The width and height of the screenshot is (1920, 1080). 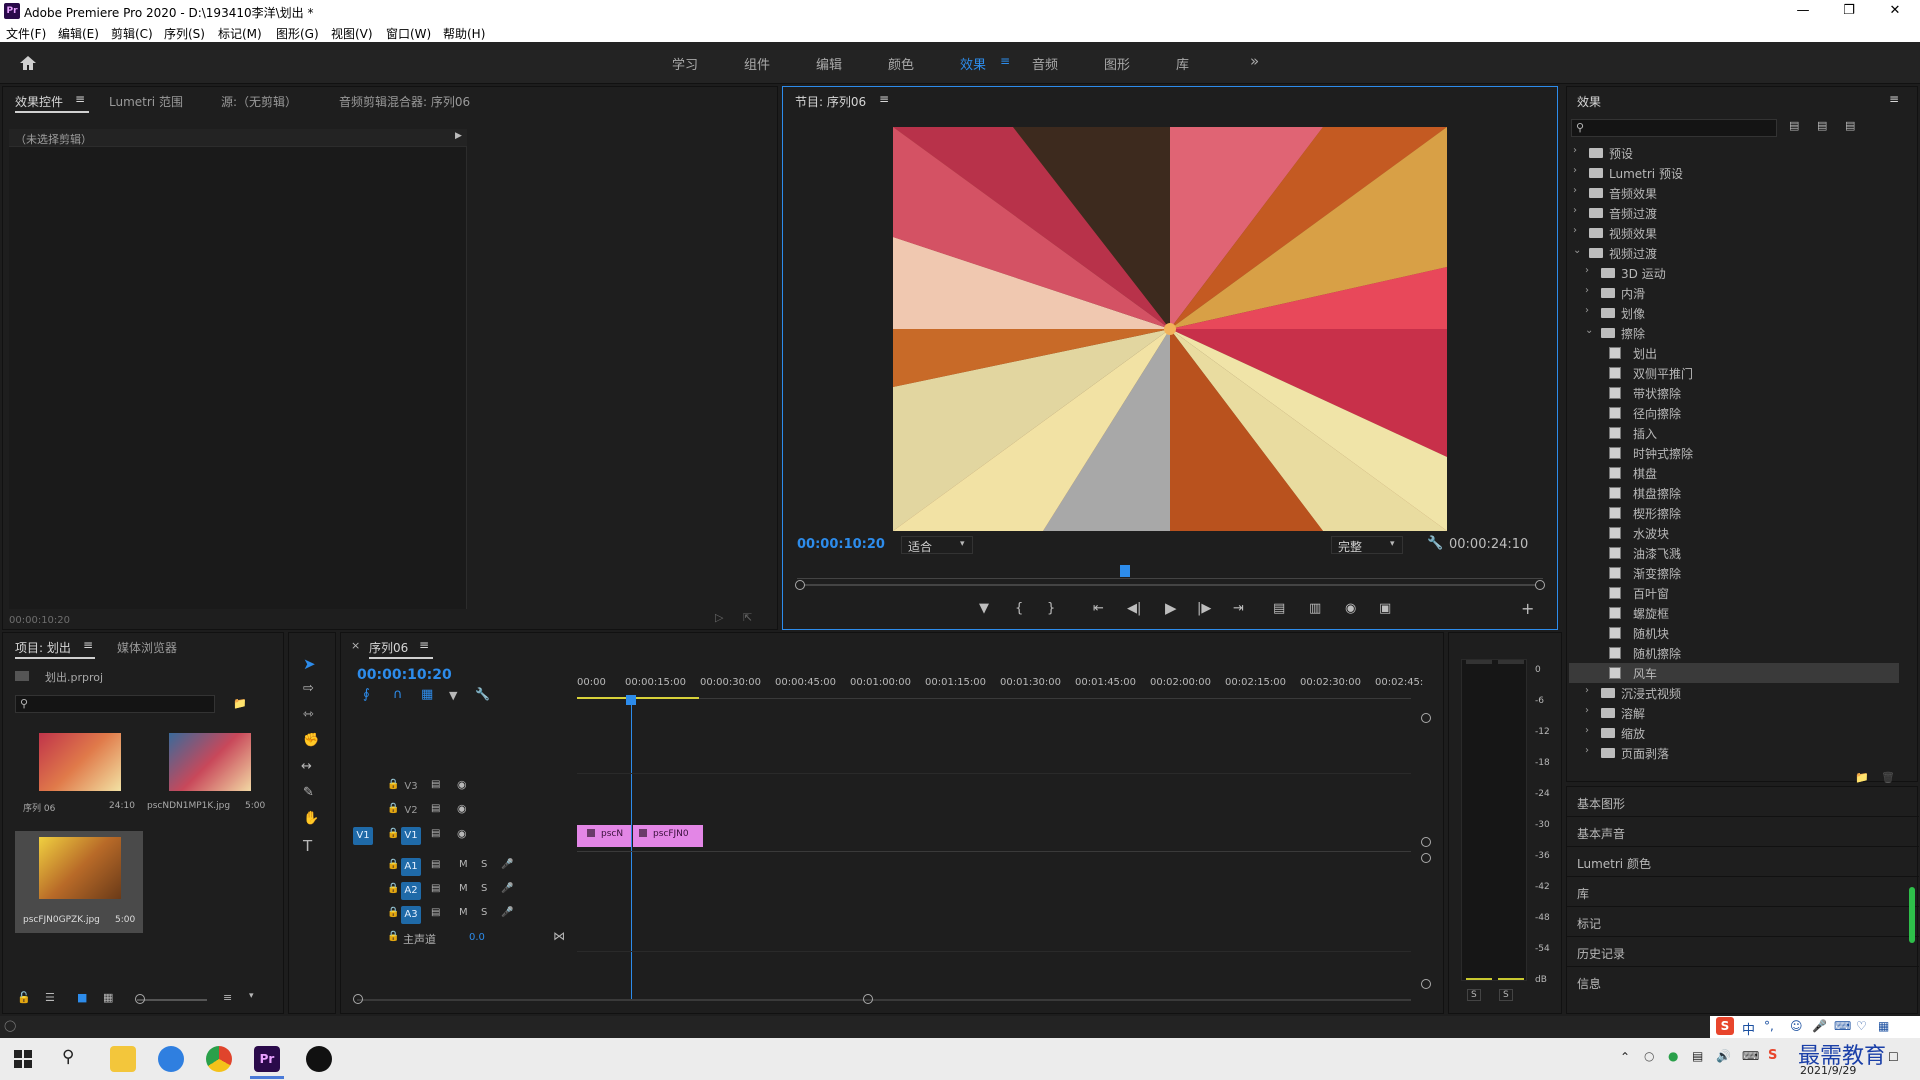 I want to click on menu-window: 窗口(W), so click(x=408, y=33).